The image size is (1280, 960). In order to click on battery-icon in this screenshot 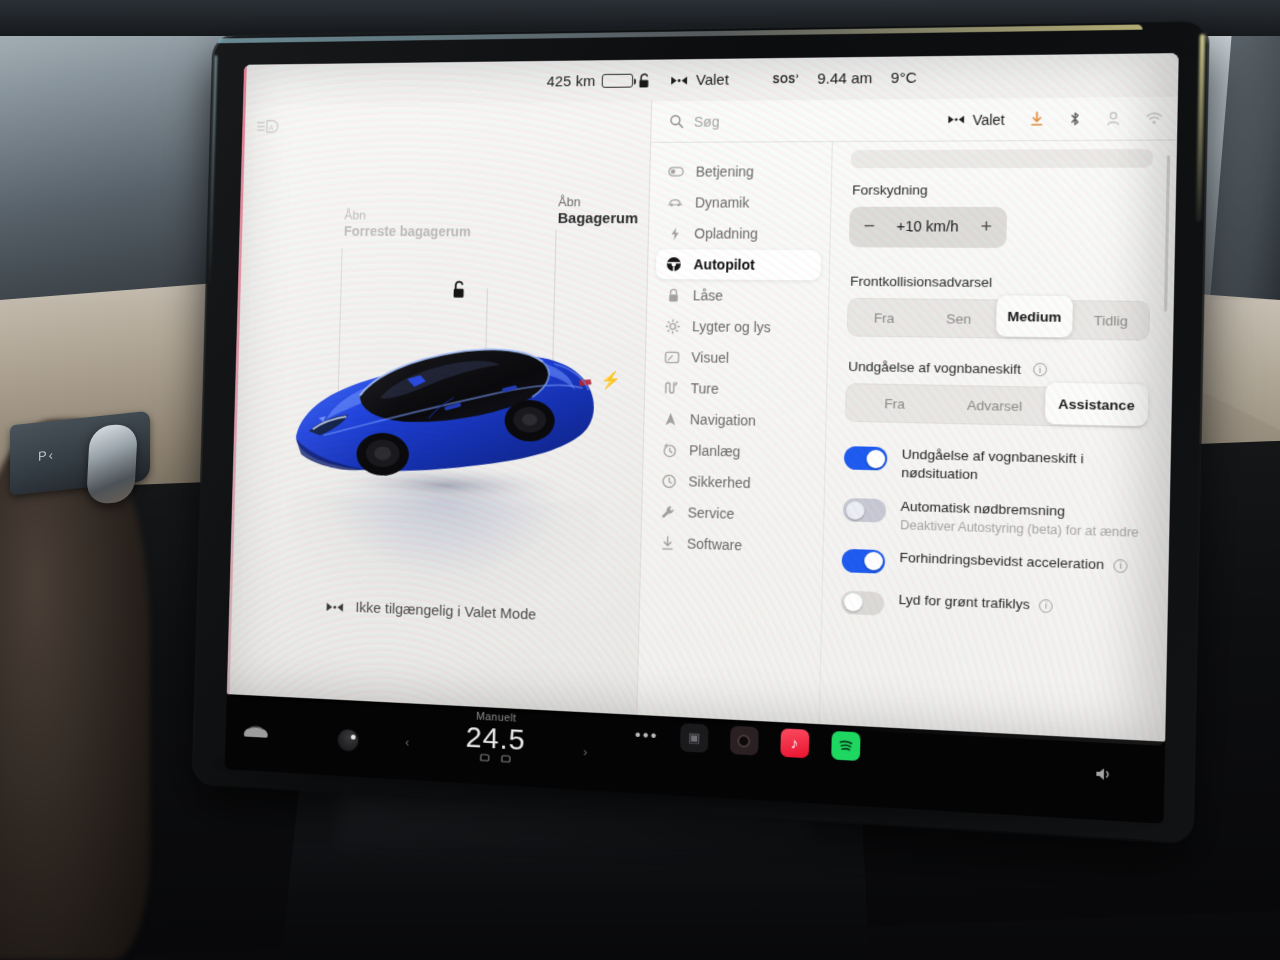, I will do `click(618, 80)`.